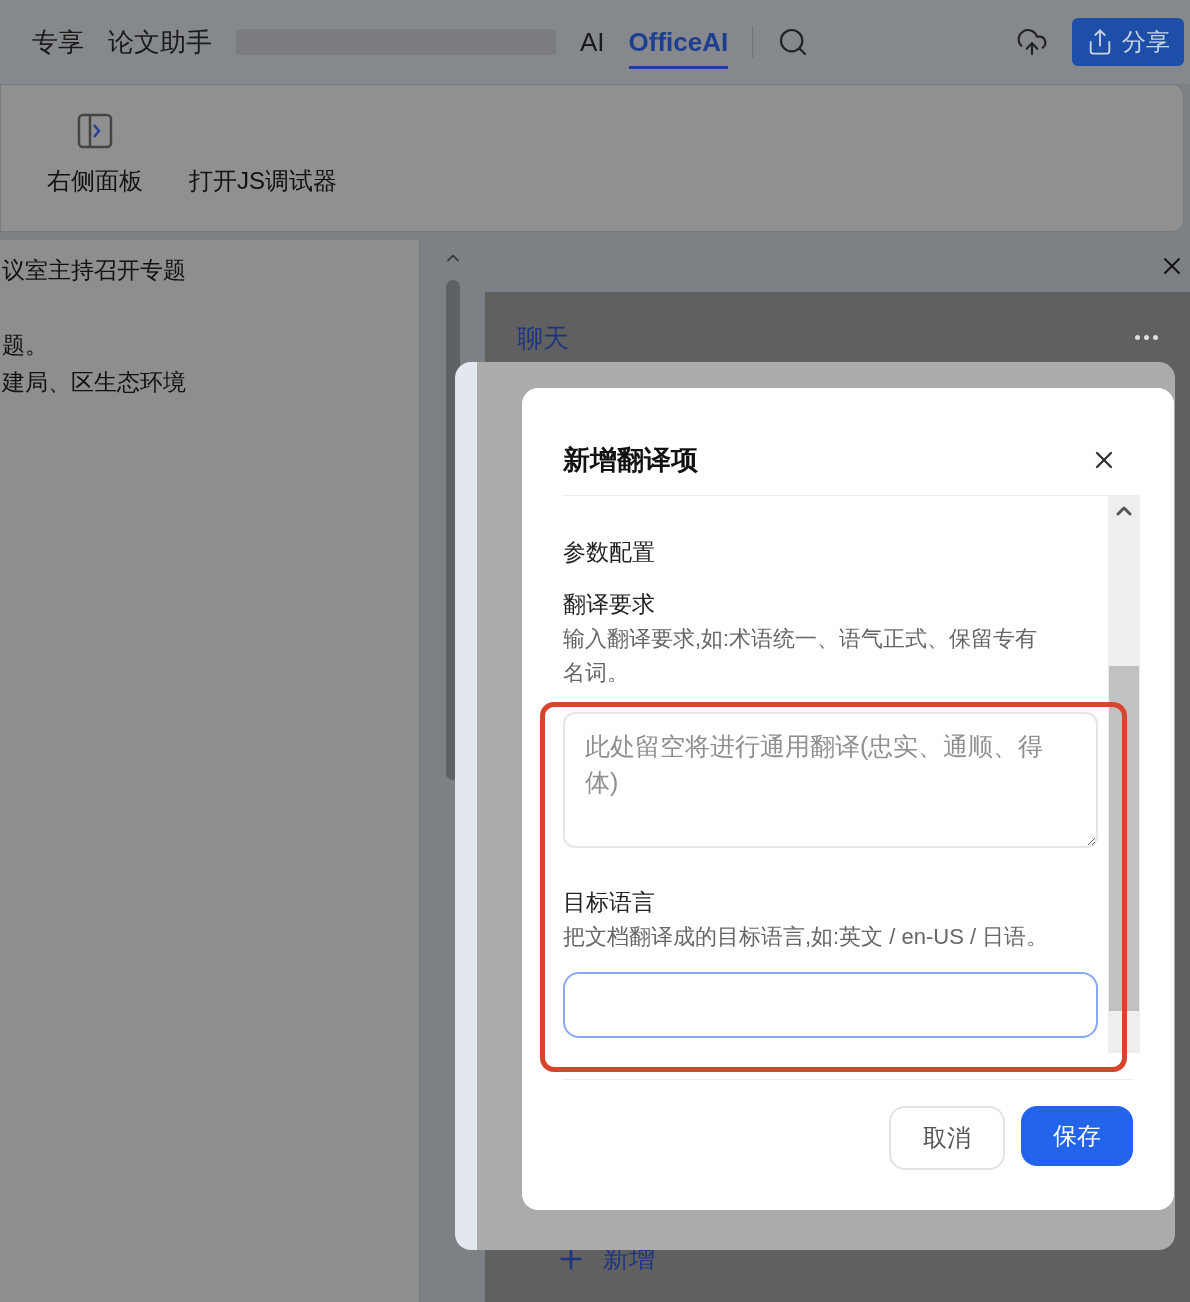 The width and height of the screenshot is (1190, 1302). I want to click on cloud-upload-icon, so click(1032, 42).